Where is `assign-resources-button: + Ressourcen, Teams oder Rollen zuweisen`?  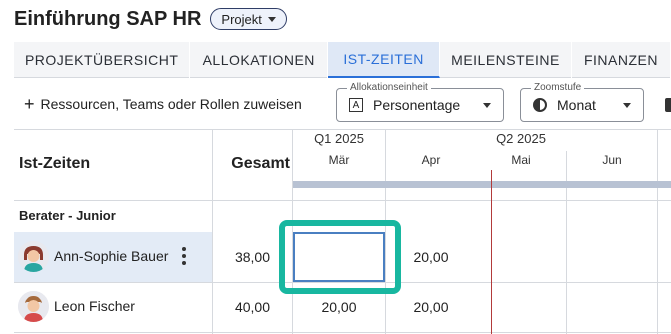 assign-resources-button: + Ressourcen, Teams oder Rollen zuweisen is located at coordinates (163, 104).